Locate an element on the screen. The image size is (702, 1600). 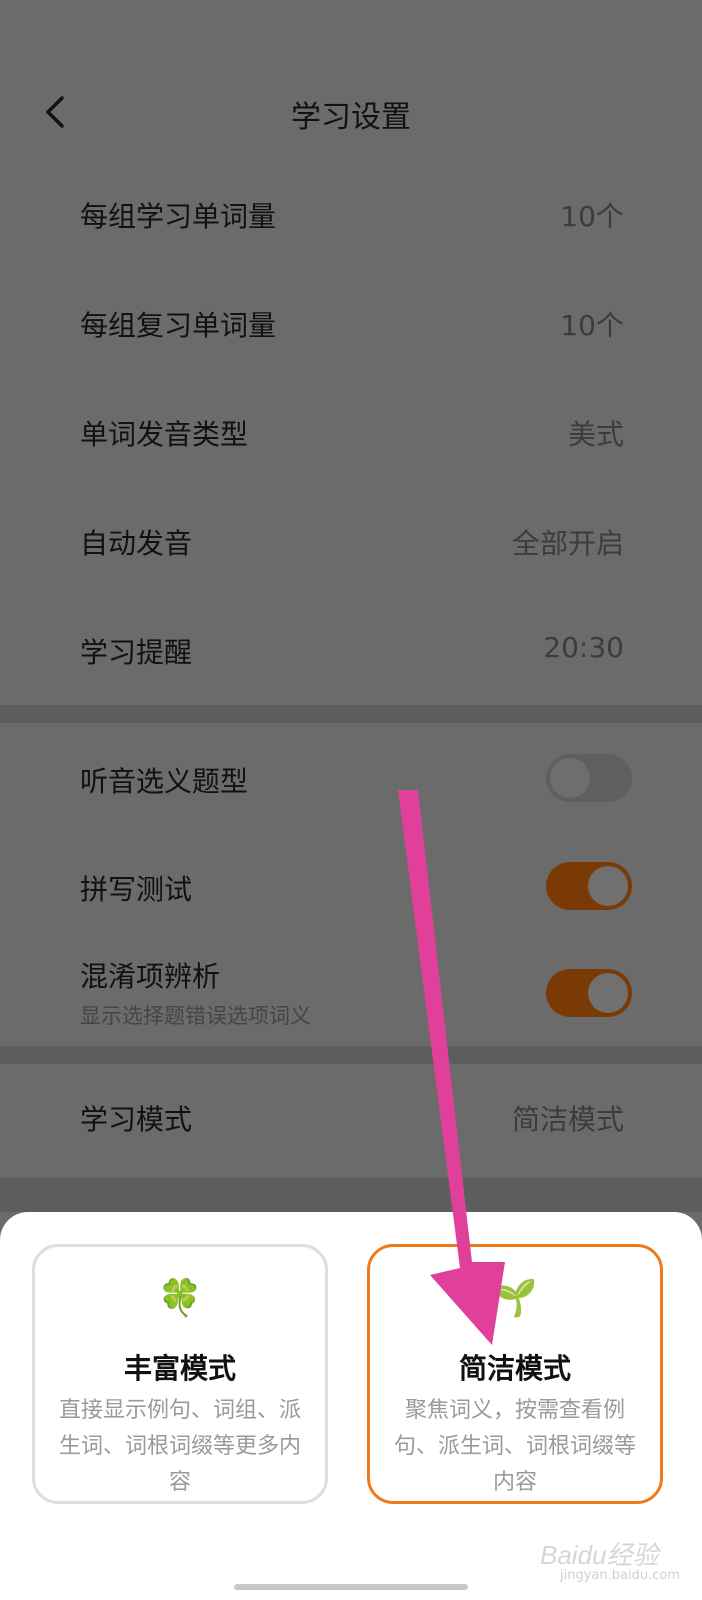
confusion-analysis-toggle is located at coordinates (589, 993).